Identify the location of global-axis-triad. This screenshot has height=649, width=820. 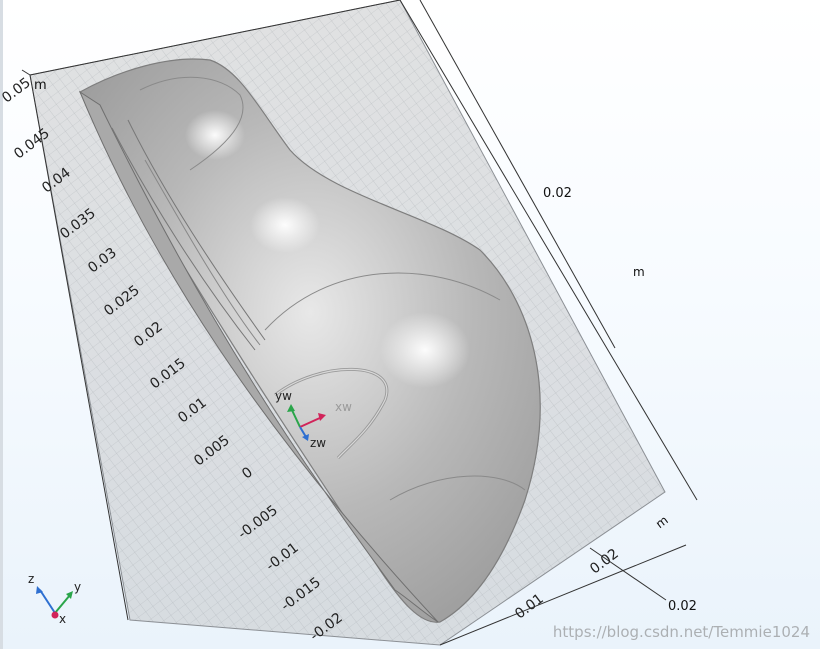
(54, 602).